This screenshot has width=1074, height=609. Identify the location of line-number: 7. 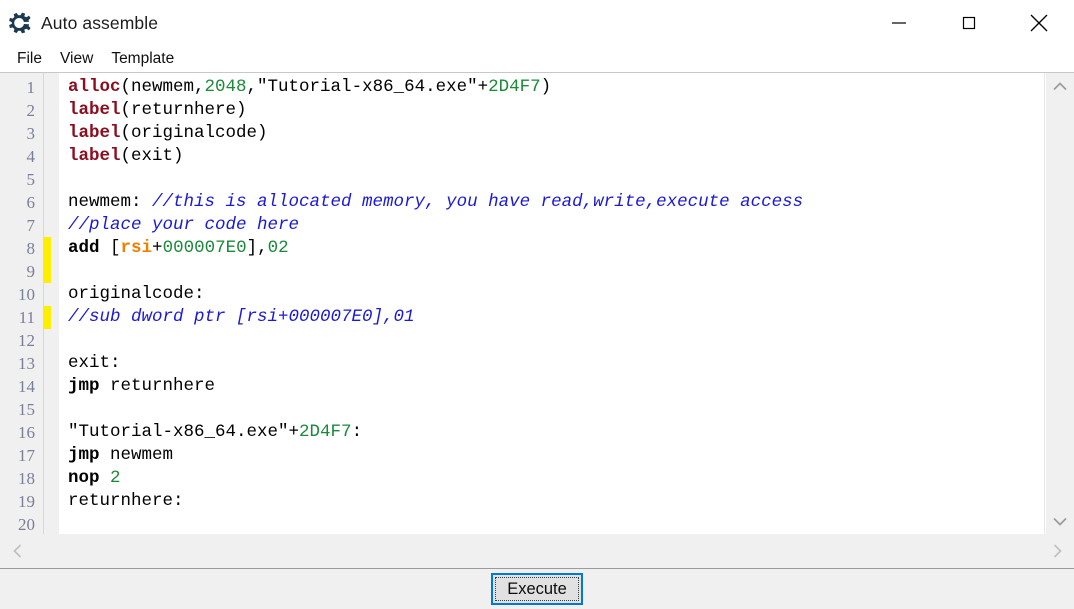
(31, 225).